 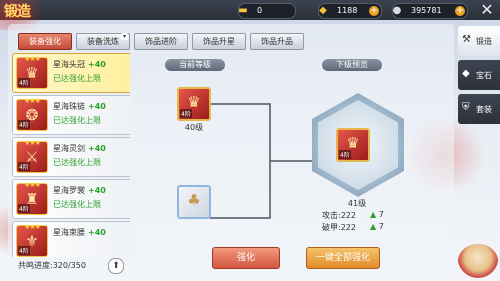 I want to click on side-tab-label: 锻造, so click(x=484, y=41).